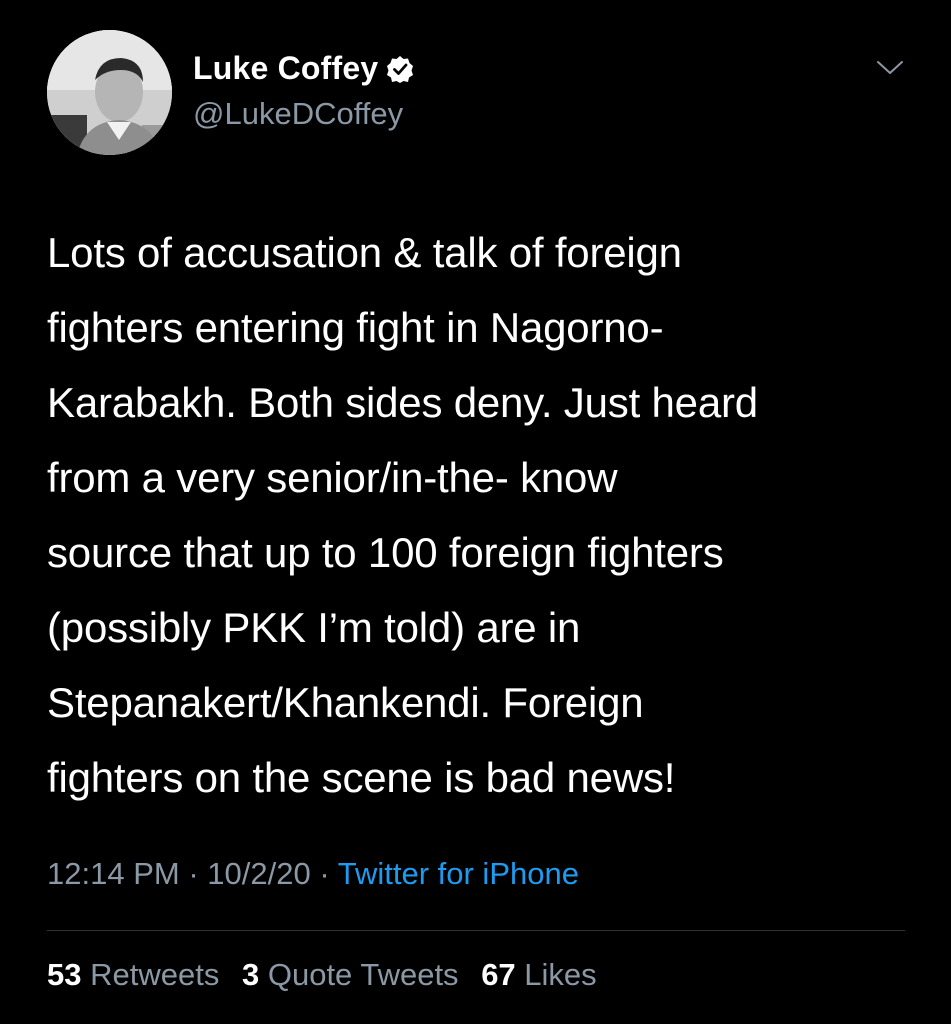 The height and width of the screenshot is (1024, 951). Describe the element at coordinates (890, 68) in the screenshot. I see `chevron-down-icon` at that location.